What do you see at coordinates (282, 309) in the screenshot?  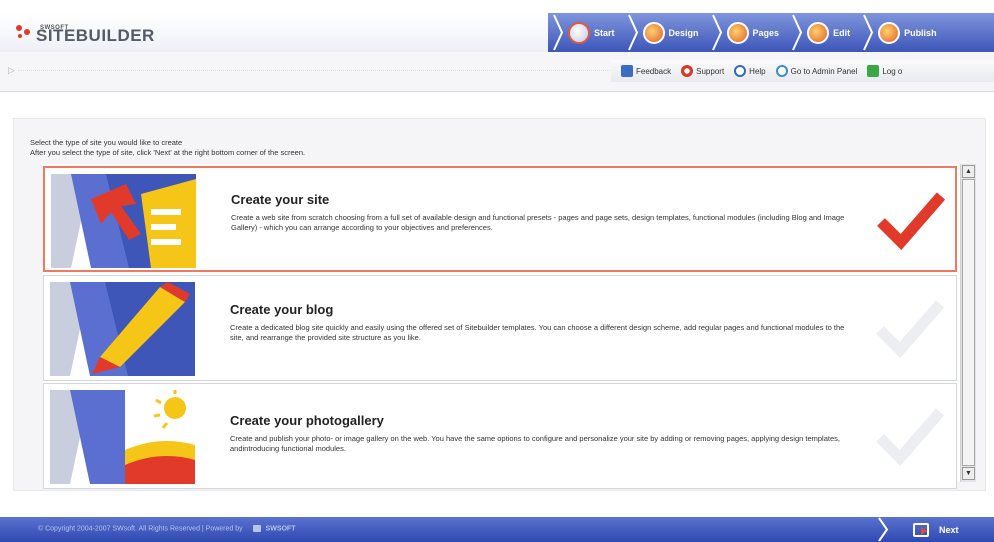 I see `option-title: Create your blog` at bounding box center [282, 309].